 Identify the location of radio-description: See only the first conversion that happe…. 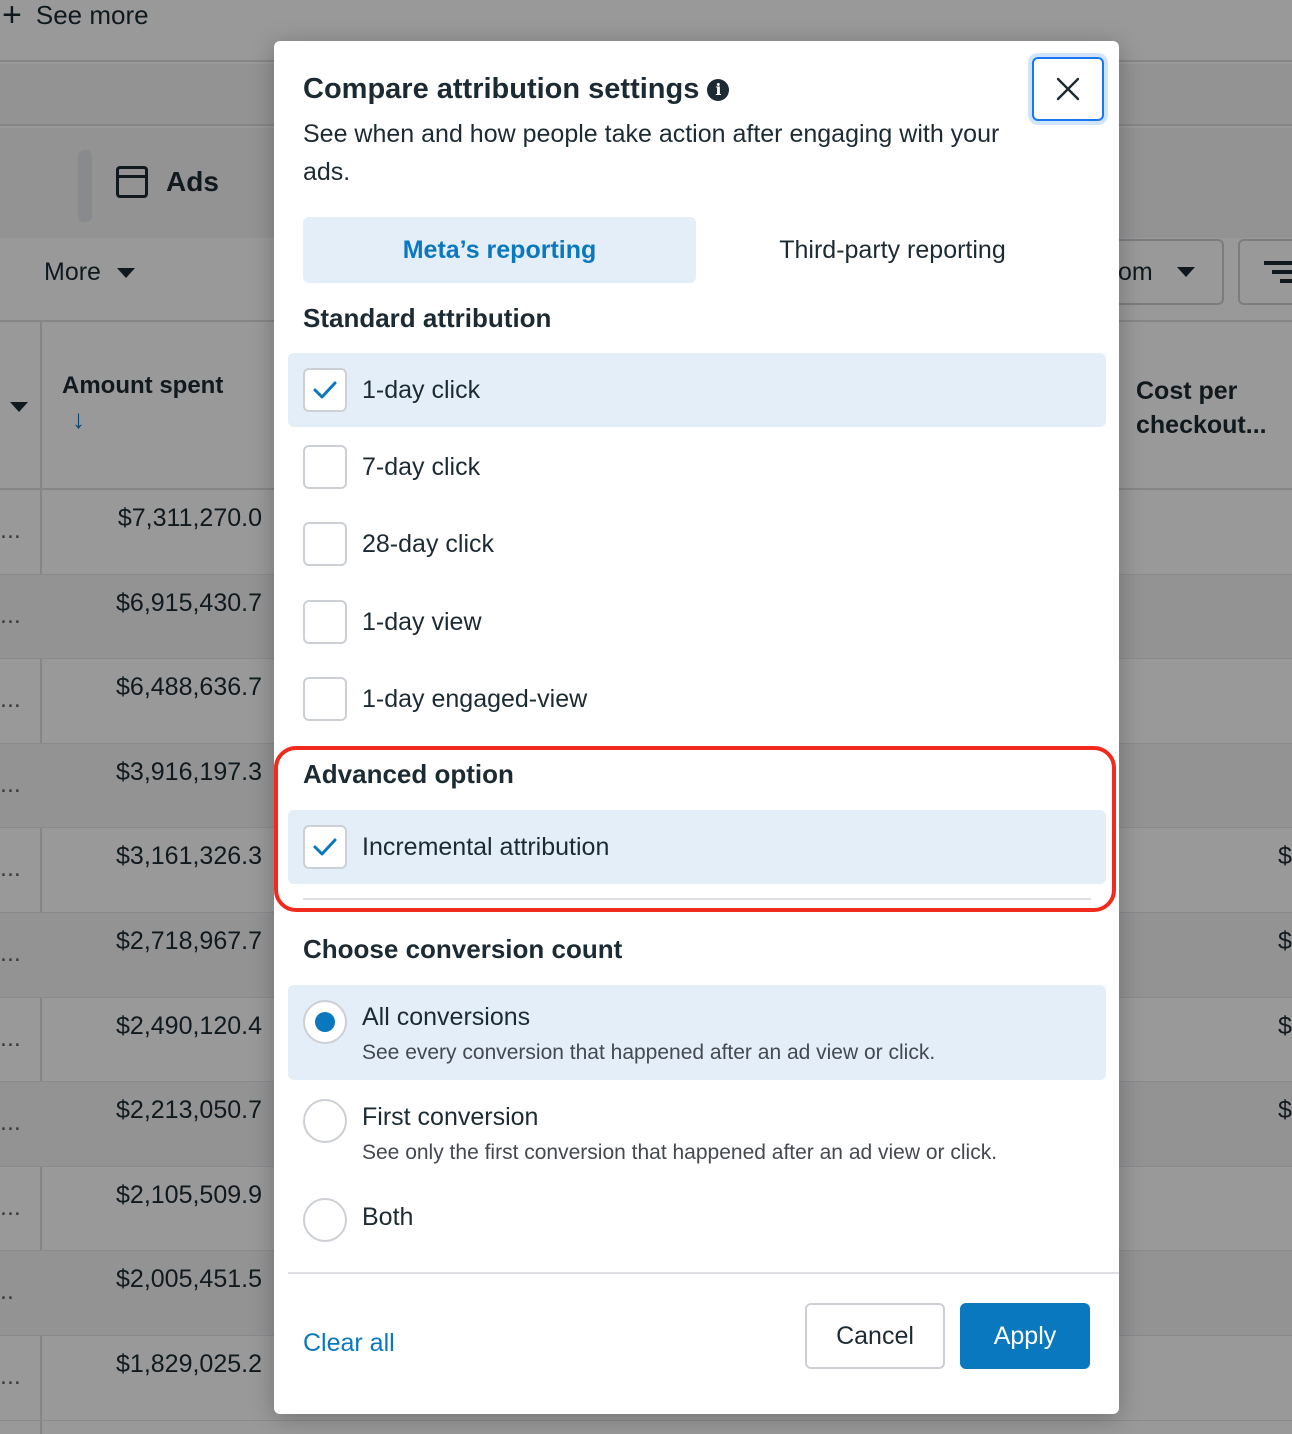
(680, 1152).